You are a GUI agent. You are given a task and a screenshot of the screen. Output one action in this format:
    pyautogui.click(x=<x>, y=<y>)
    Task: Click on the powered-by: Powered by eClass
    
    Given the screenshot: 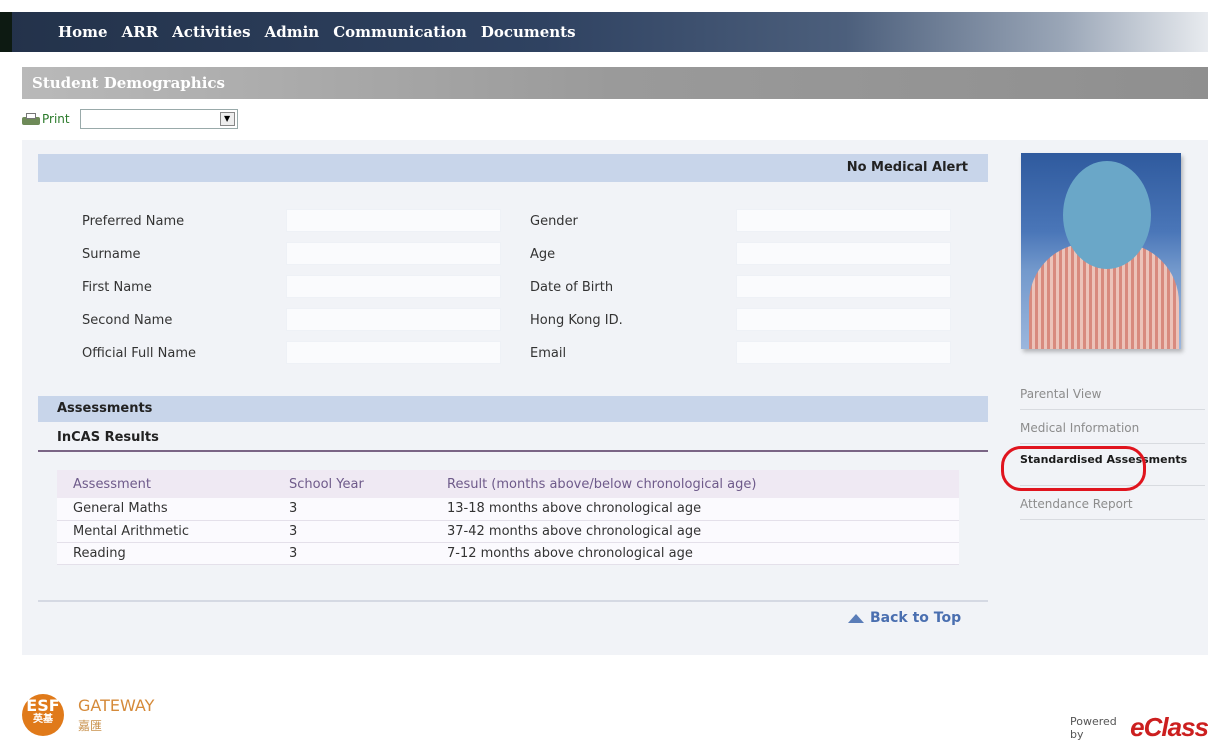 What is the action you would take?
    pyautogui.click(x=1139, y=727)
    